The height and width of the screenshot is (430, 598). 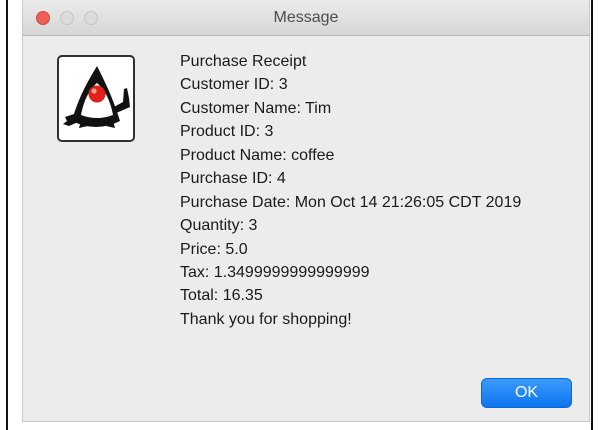 I want to click on purchase-id-line: Purchase ID: 4, so click(x=233, y=179).